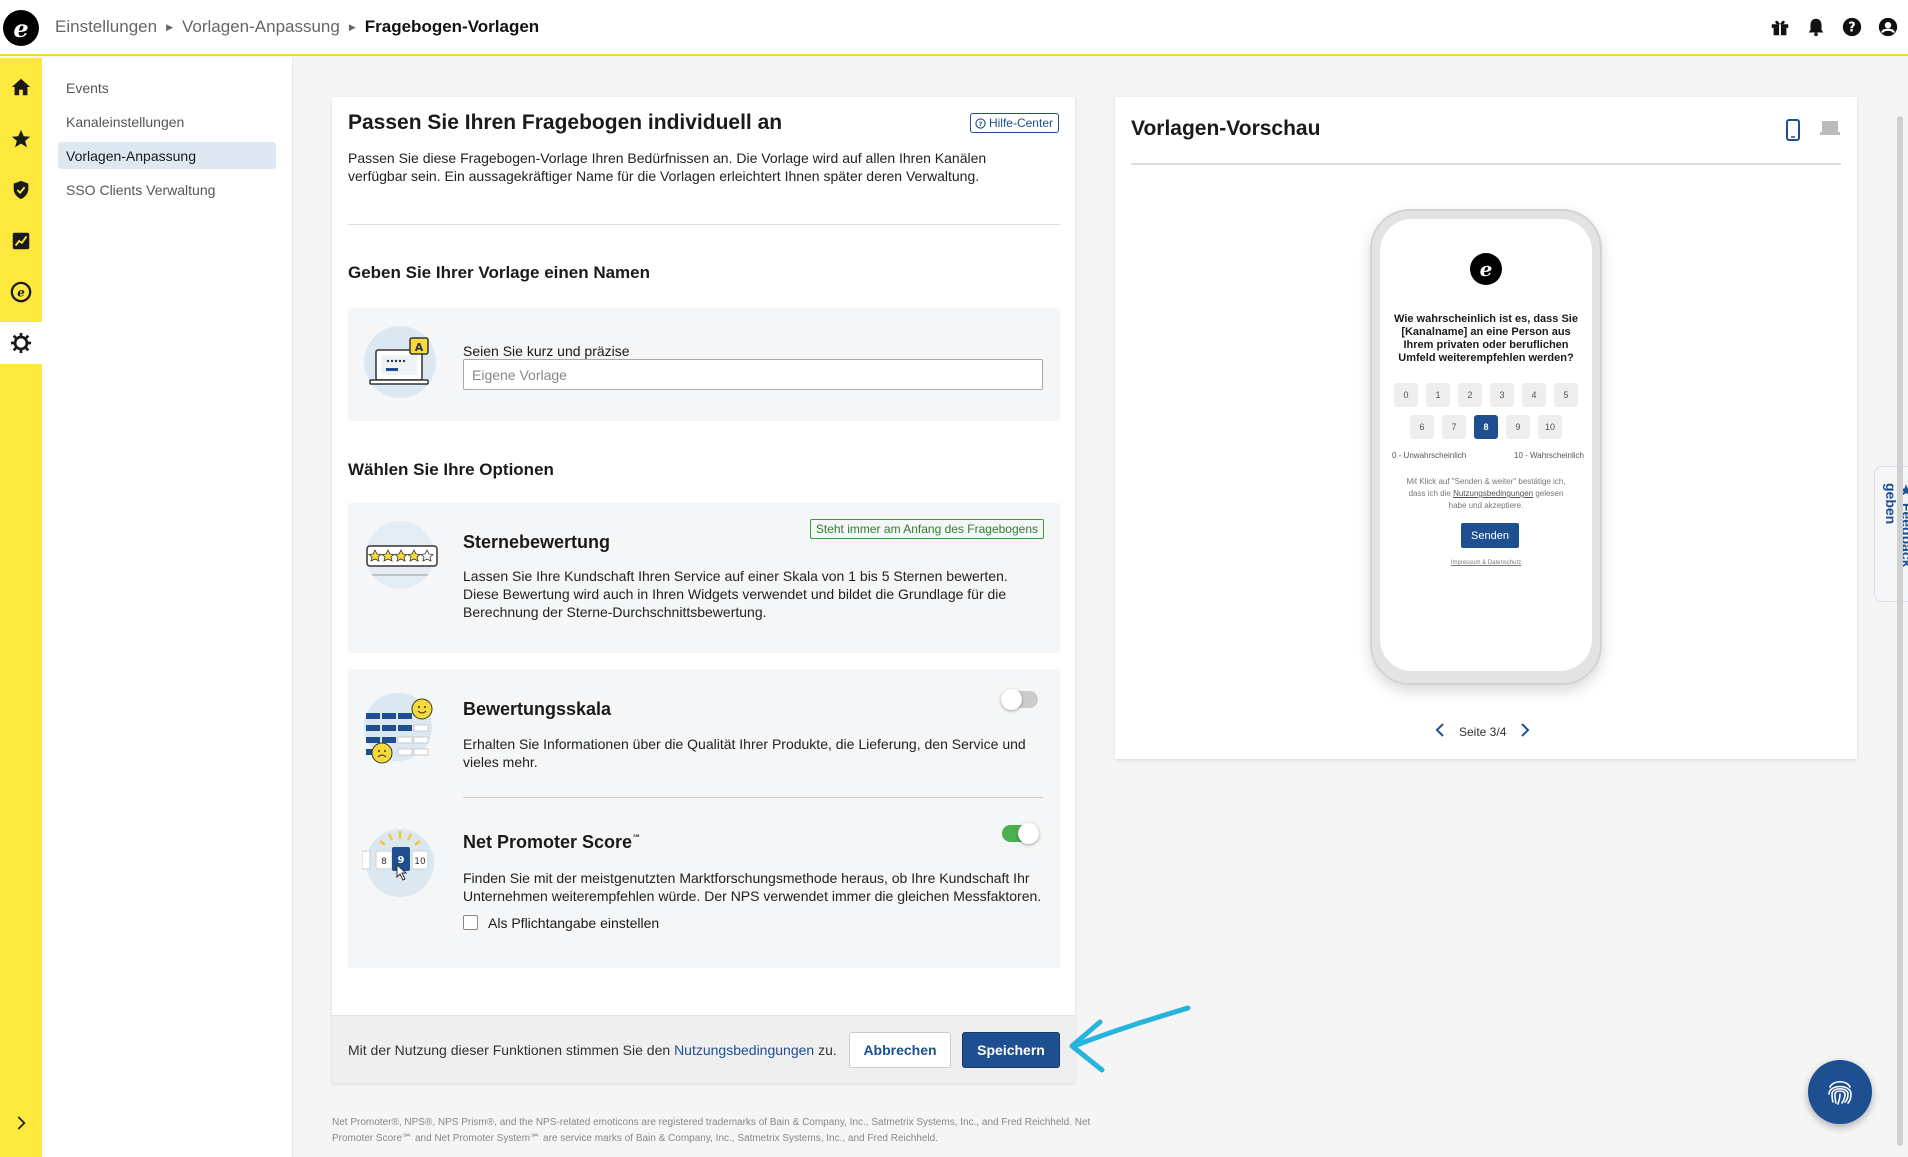  I want to click on annotation-arrow-icon, so click(1130, 1039).